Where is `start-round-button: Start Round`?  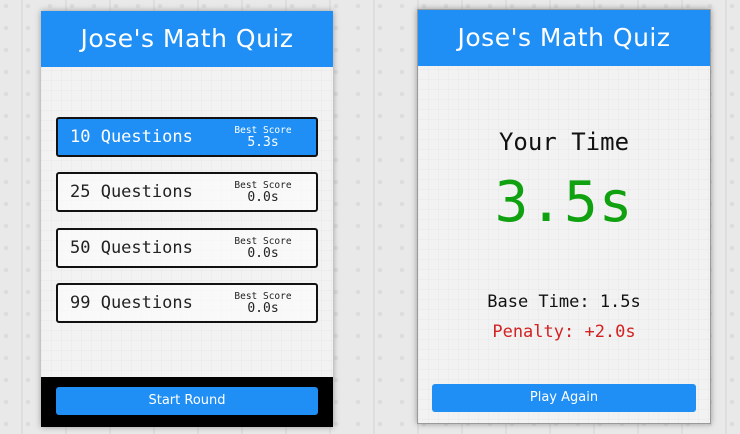 start-round-button: Start Round is located at coordinates (187, 401).